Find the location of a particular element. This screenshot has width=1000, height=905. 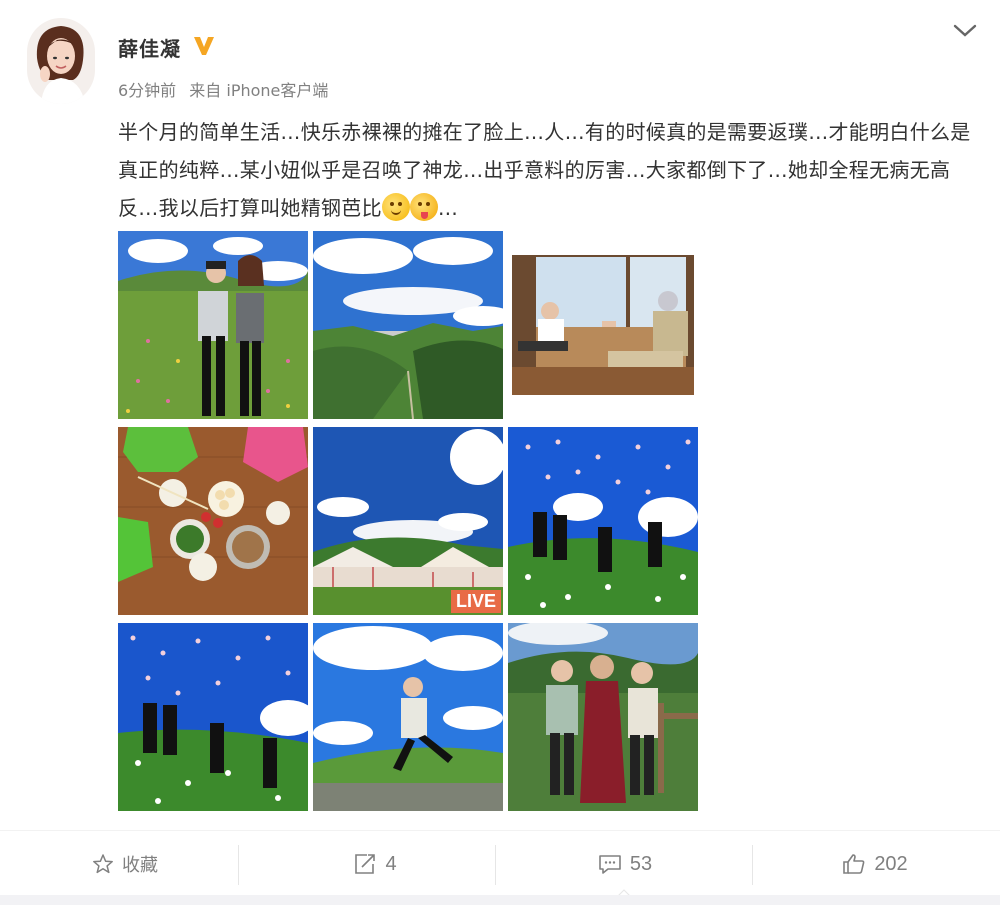

star-icon is located at coordinates (103, 864).